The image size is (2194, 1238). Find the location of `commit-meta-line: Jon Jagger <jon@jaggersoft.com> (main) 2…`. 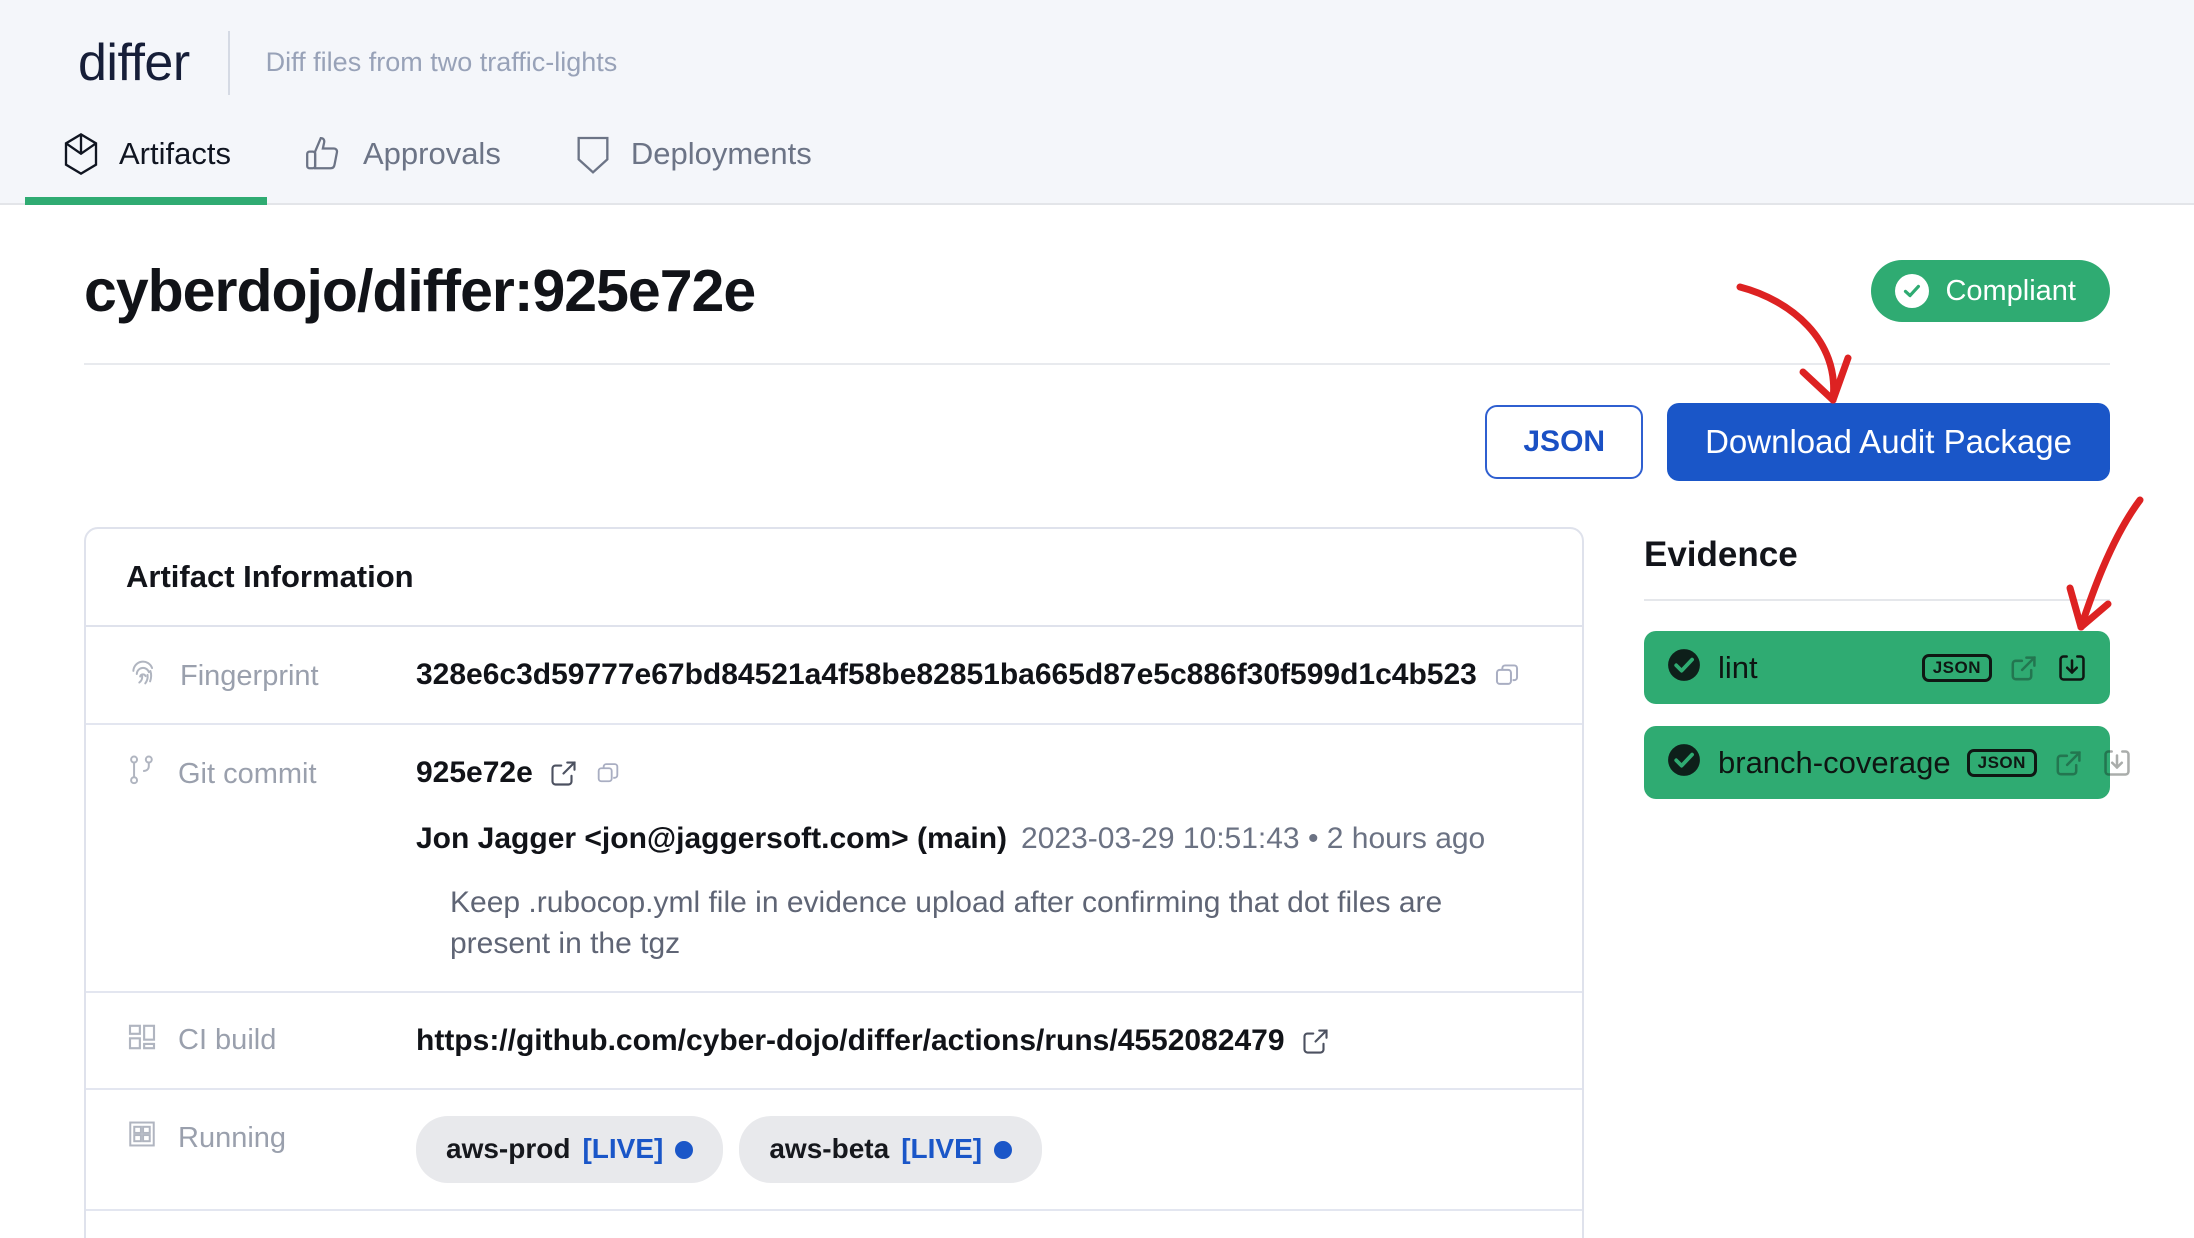

commit-meta-line: Jon Jagger <jon@jaggersoft.com> (main) 2… is located at coordinates (979, 839).